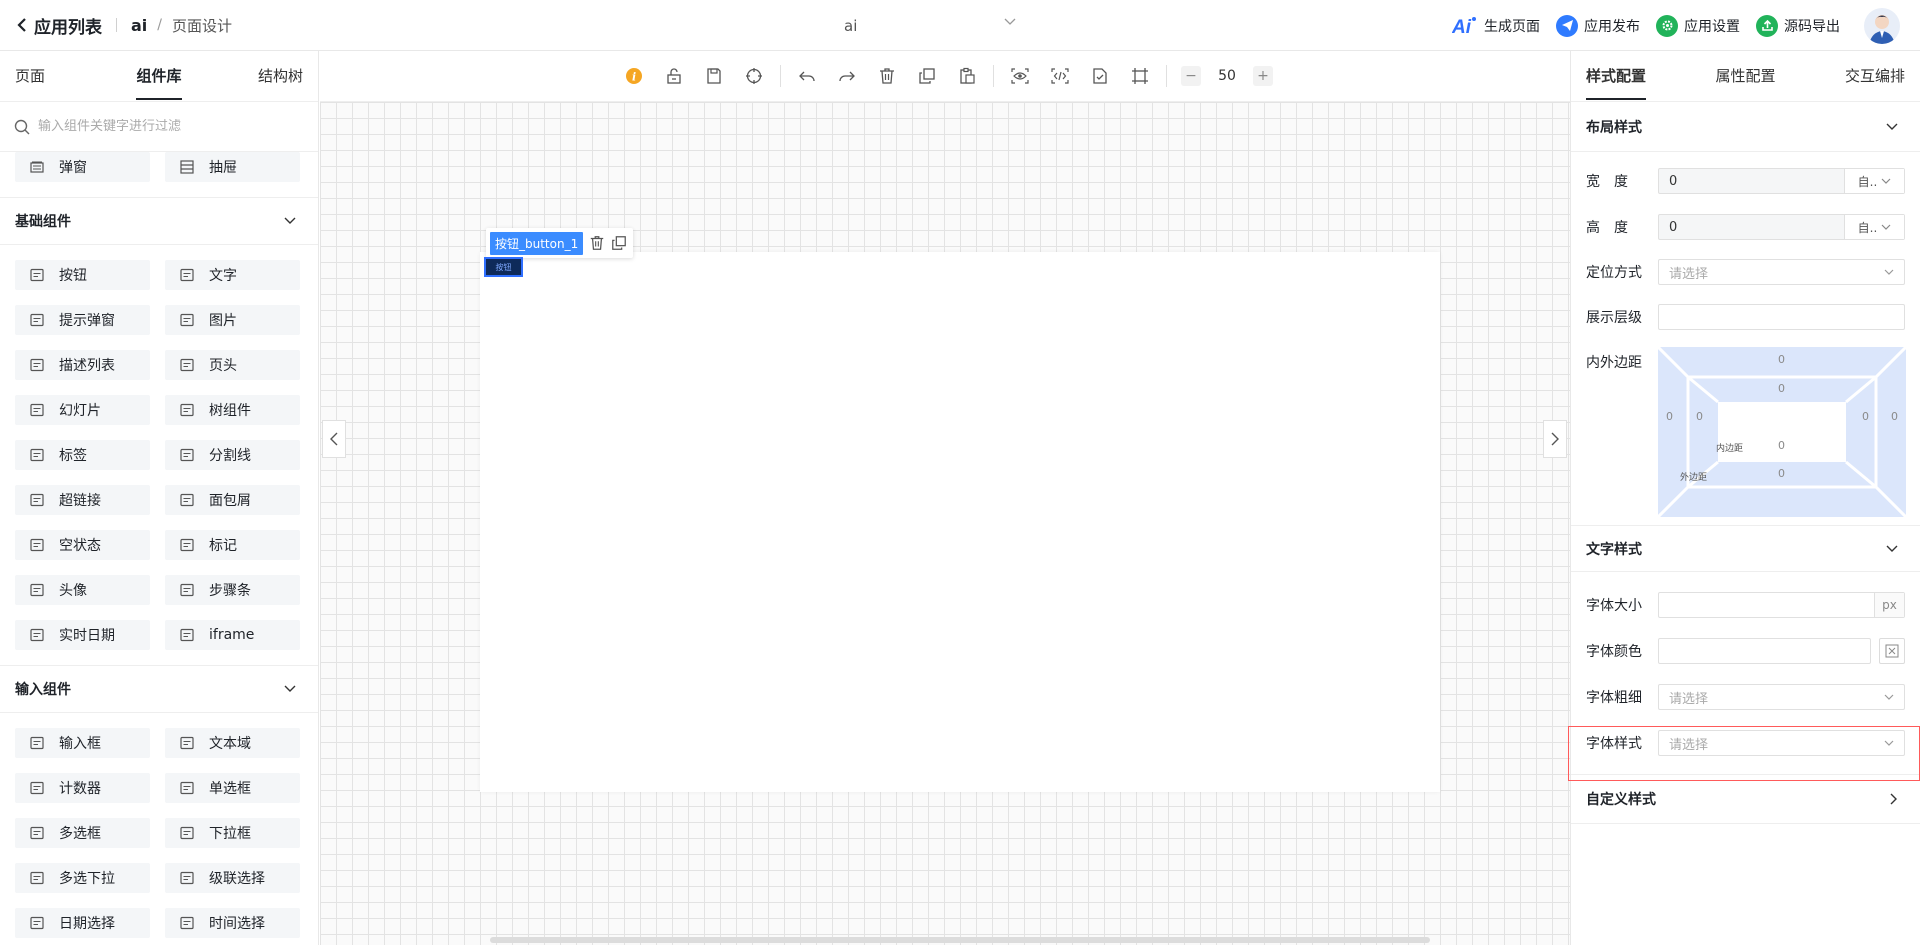  I want to click on padding-right-value: 0, so click(1865, 416).